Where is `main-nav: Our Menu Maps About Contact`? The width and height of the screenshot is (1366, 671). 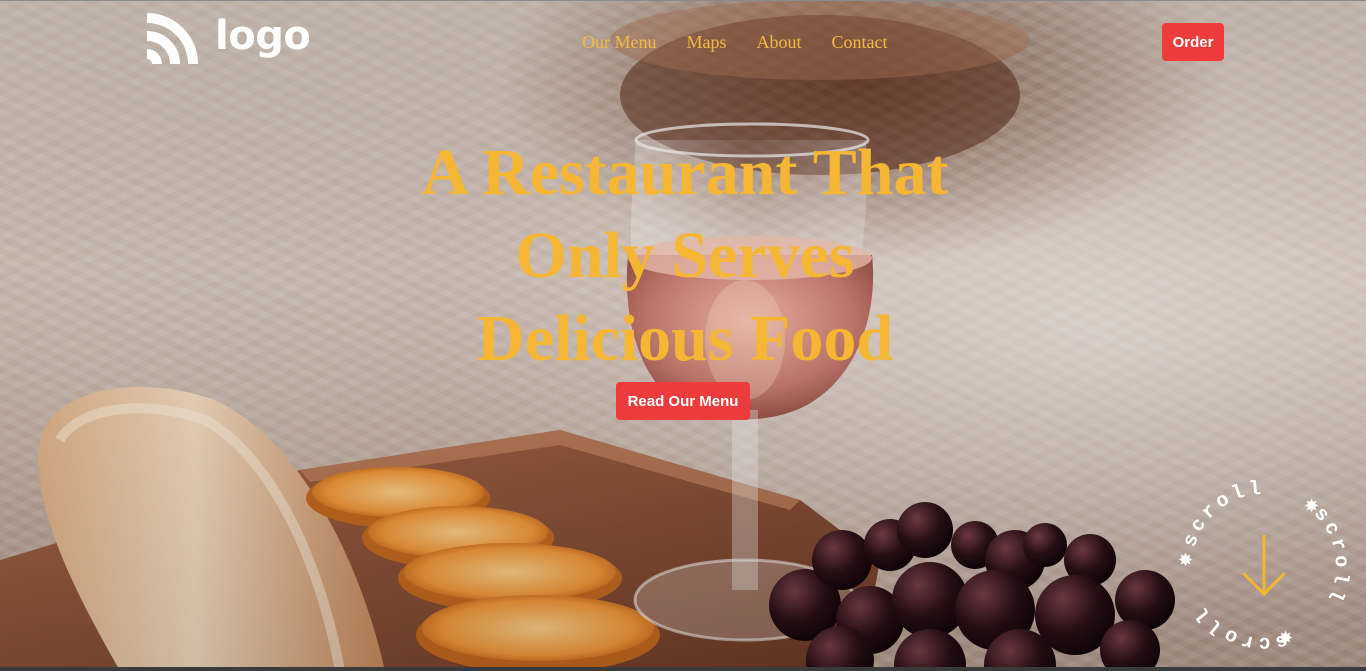
main-nav: Our Menu Maps About Contact is located at coordinates (735, 42).